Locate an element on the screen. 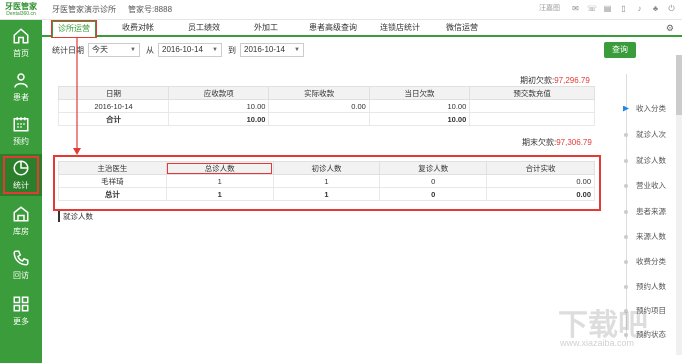 The height and width of the screenshot is (363, 682). tab-staff-performance: 员工绩效 is located at coordinates (204, 28).